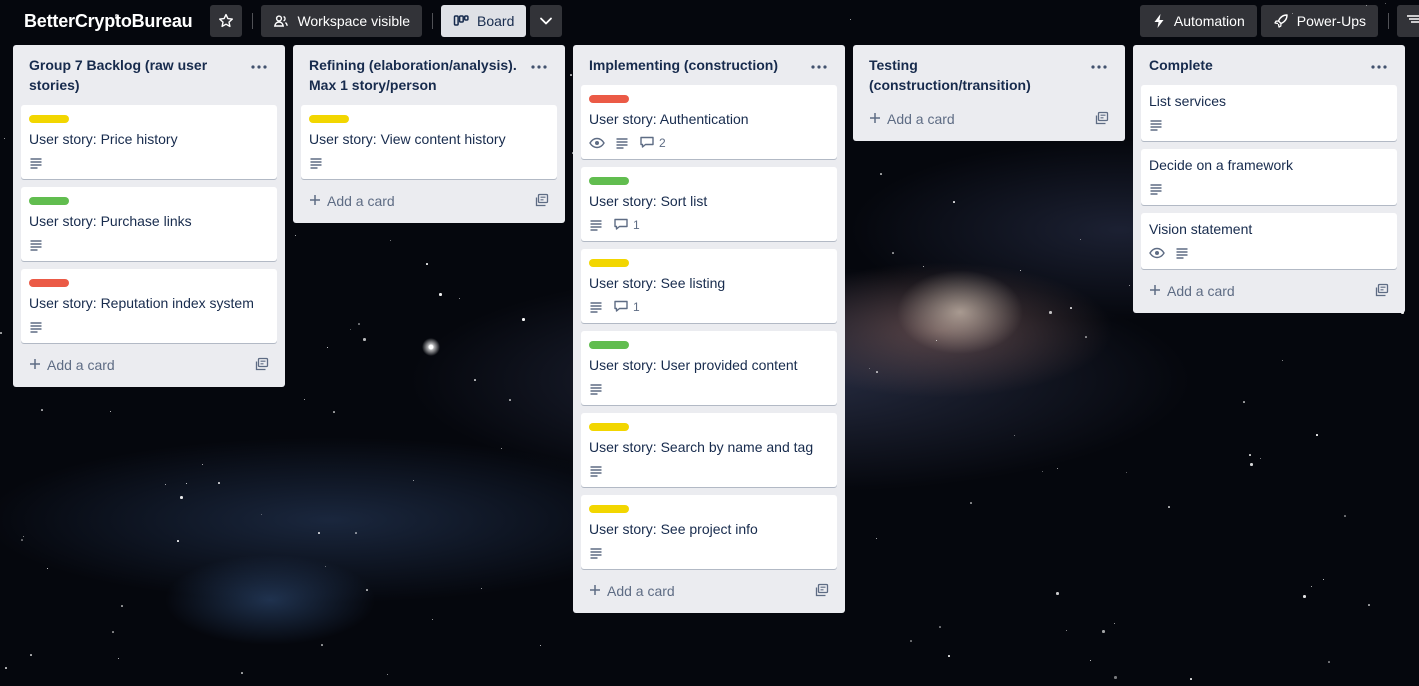 Image resolution: width=1419 pixels, height=686 pixels. I want to click on list-title: Group 7 Backlog (raw user stories), so click(134, 75).